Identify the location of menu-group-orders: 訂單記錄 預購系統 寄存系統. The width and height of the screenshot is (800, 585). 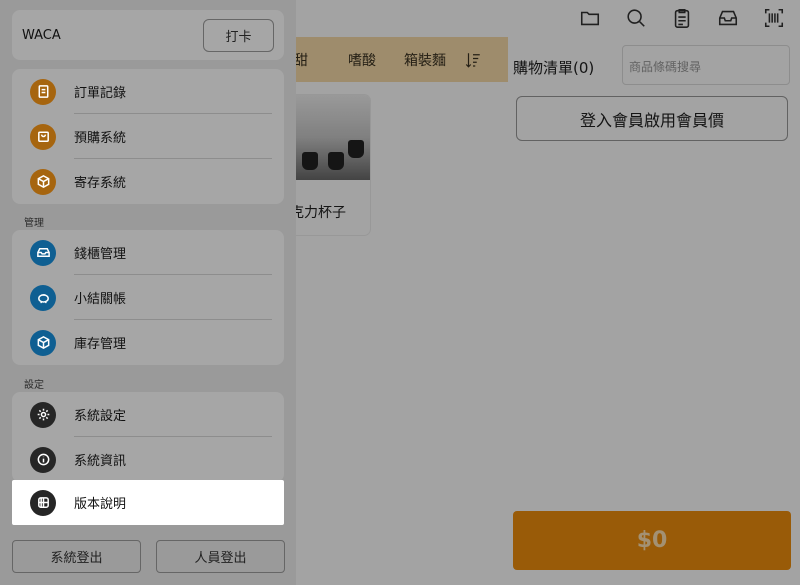
(148, 136).